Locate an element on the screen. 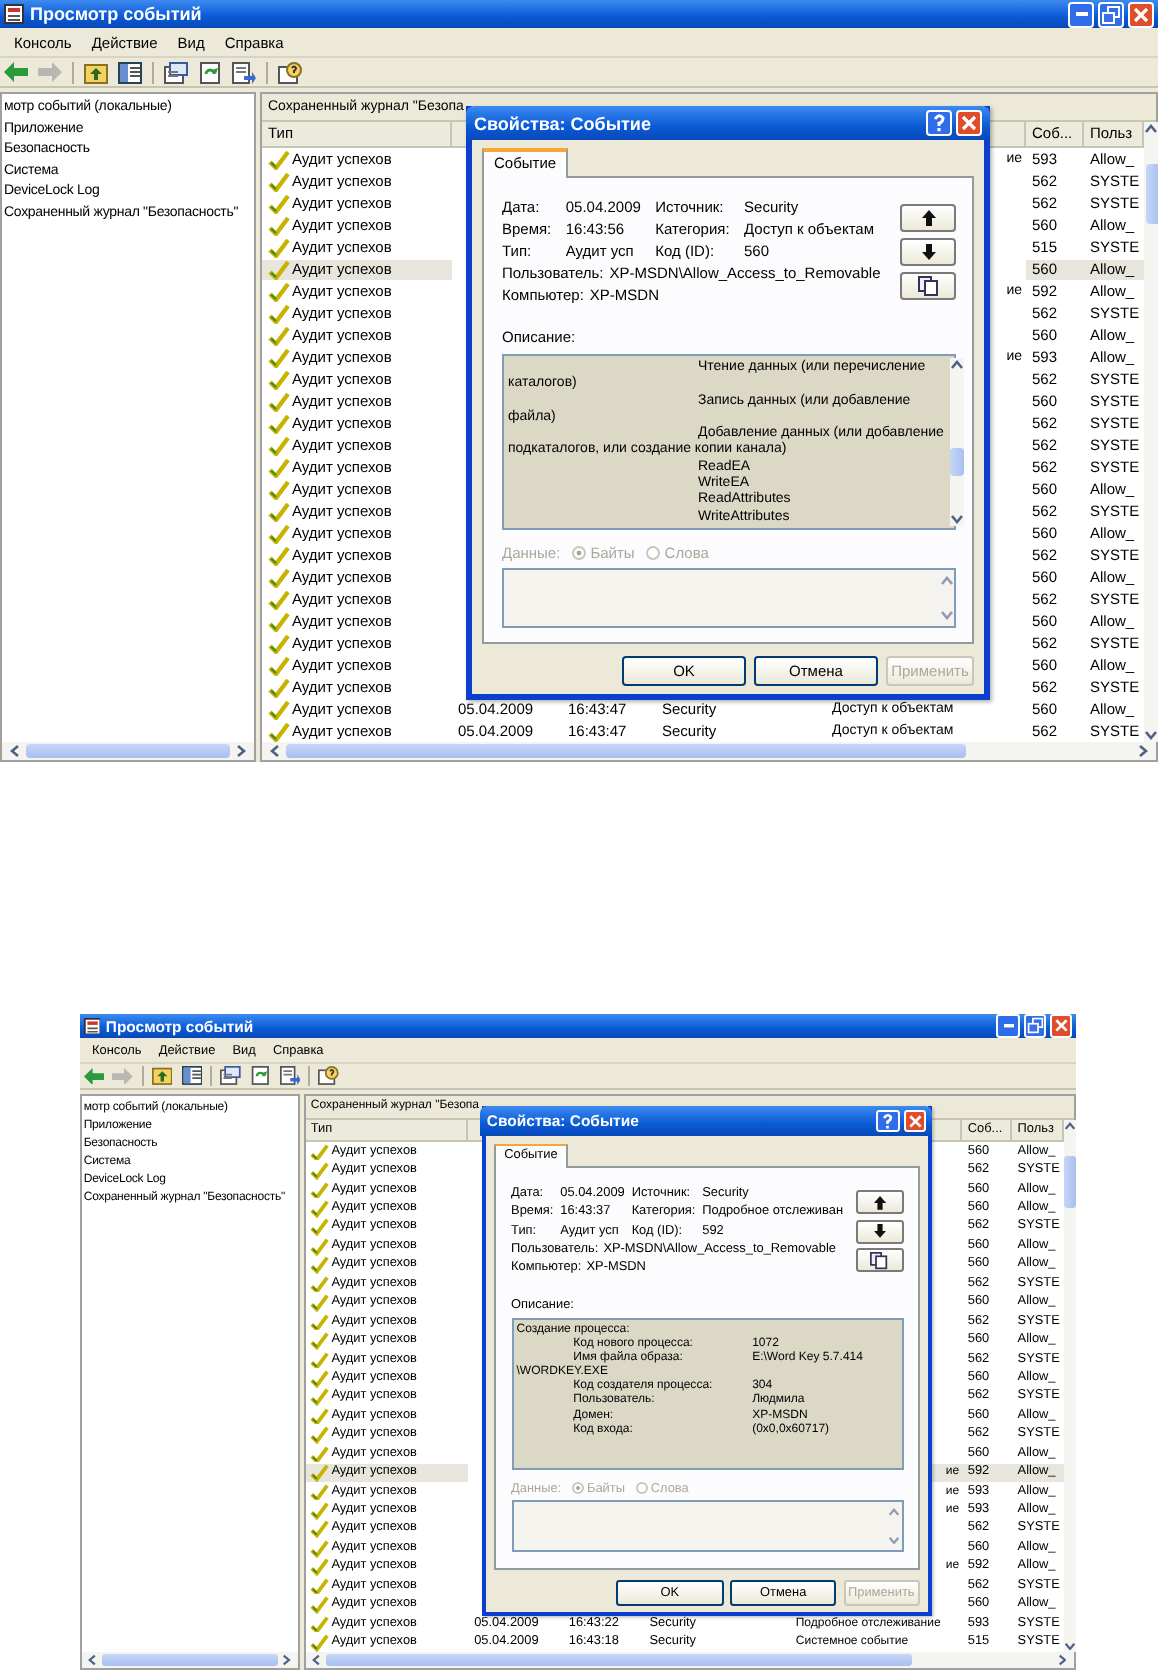  down-arrow-icon is located at coordinates (928, 252).